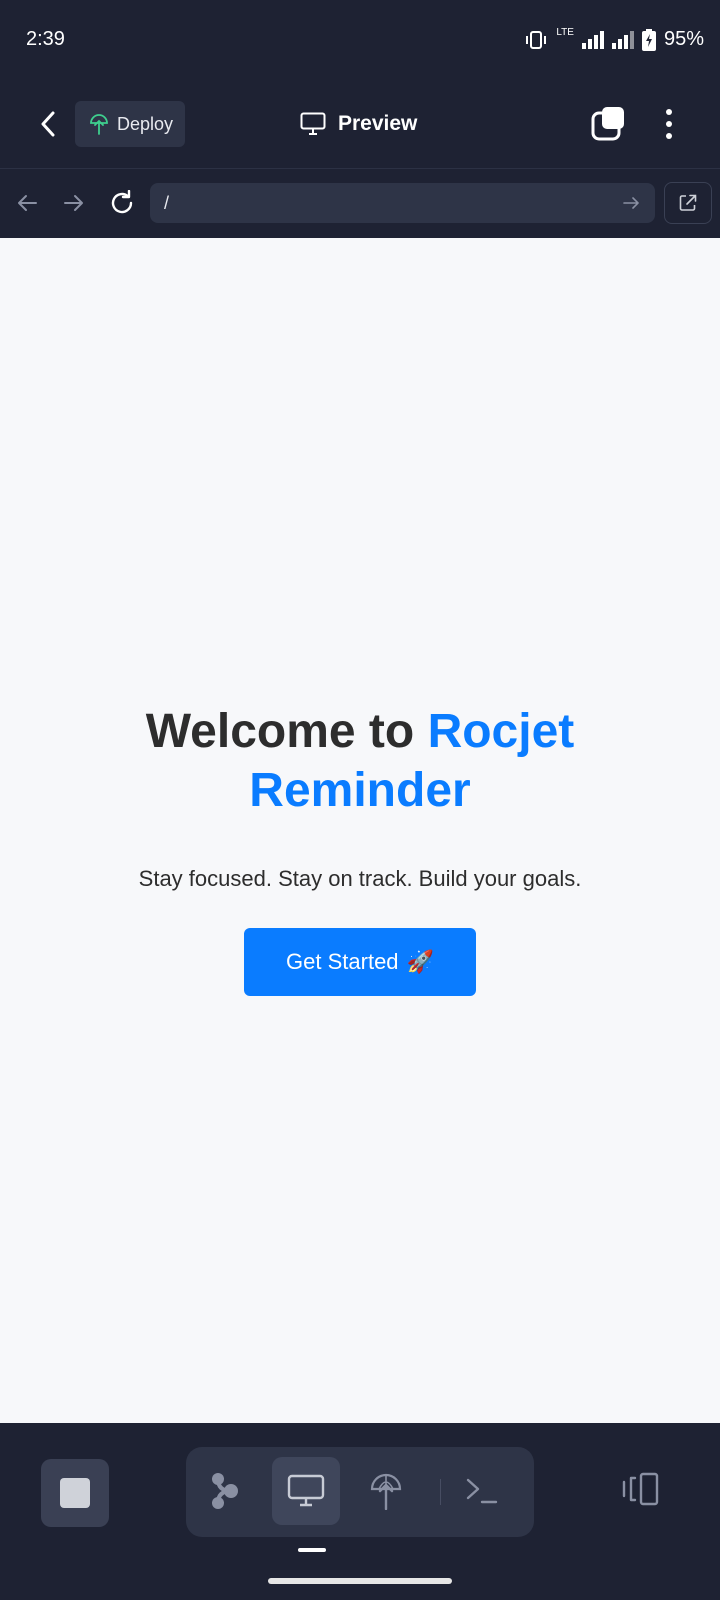 The width and height of the screenshot is (720, 1600). I want to click on app-header: Deploy Preview, so click(360, 126).